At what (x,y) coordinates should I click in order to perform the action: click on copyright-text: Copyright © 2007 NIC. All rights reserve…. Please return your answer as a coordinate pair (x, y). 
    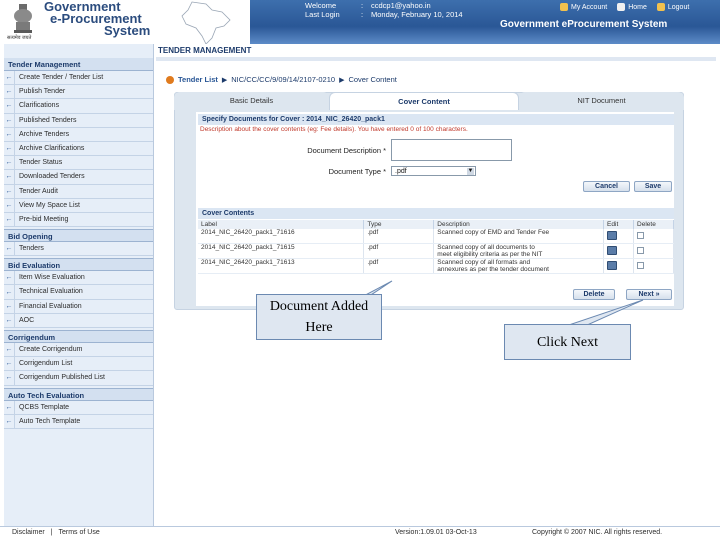
    Looking at the image, I should click on (597, 532).